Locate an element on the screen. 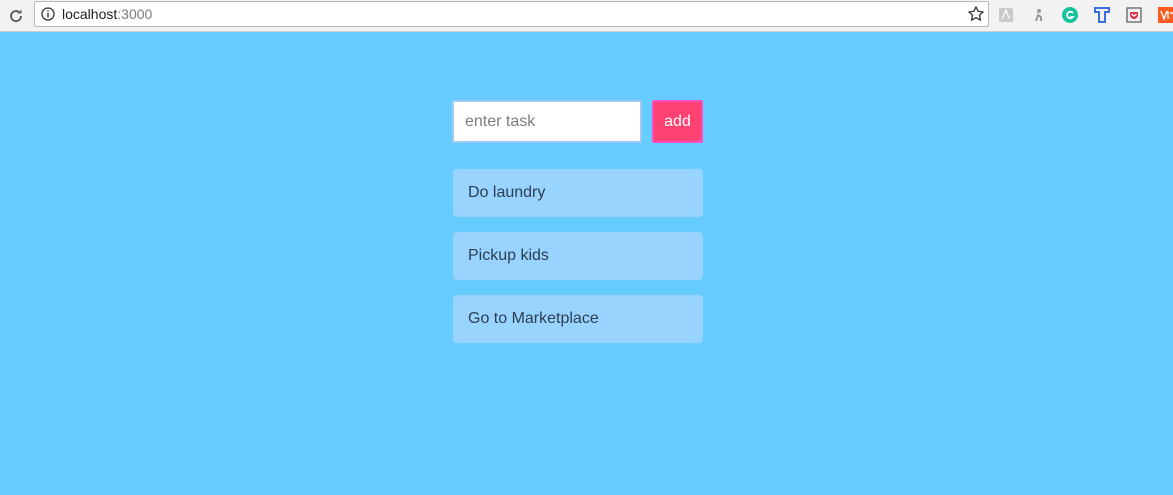  t-icon is located at coordinates (1102, 15).